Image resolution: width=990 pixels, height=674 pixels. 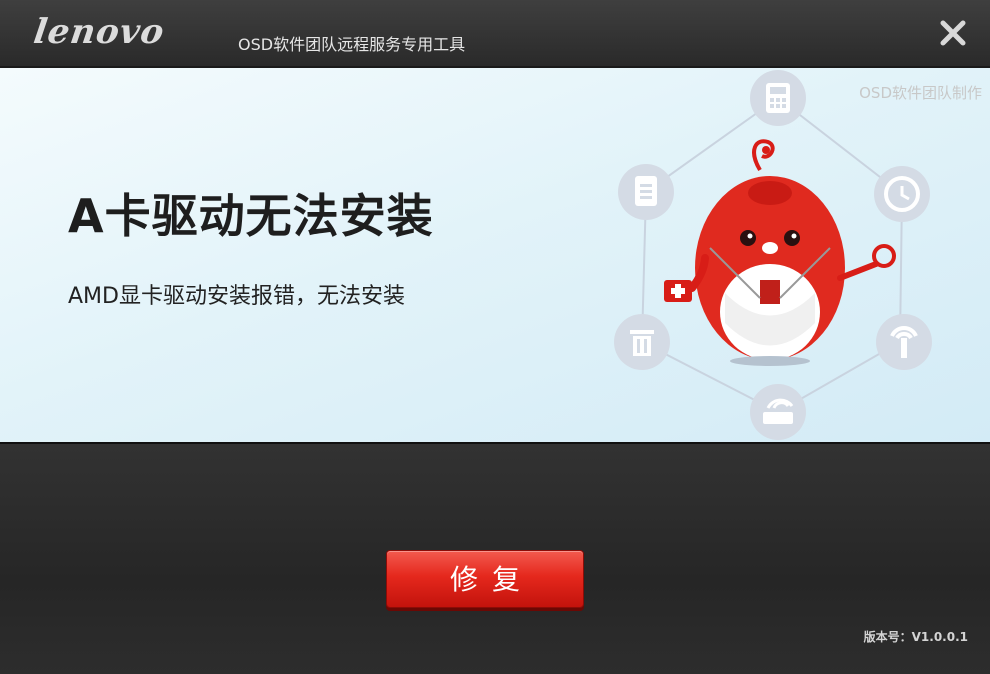 What do you see at coordinates (251, 216) in the screenshot?
I see `issue-title: A卡驱动无法安装` at bounding box center [251, 216].